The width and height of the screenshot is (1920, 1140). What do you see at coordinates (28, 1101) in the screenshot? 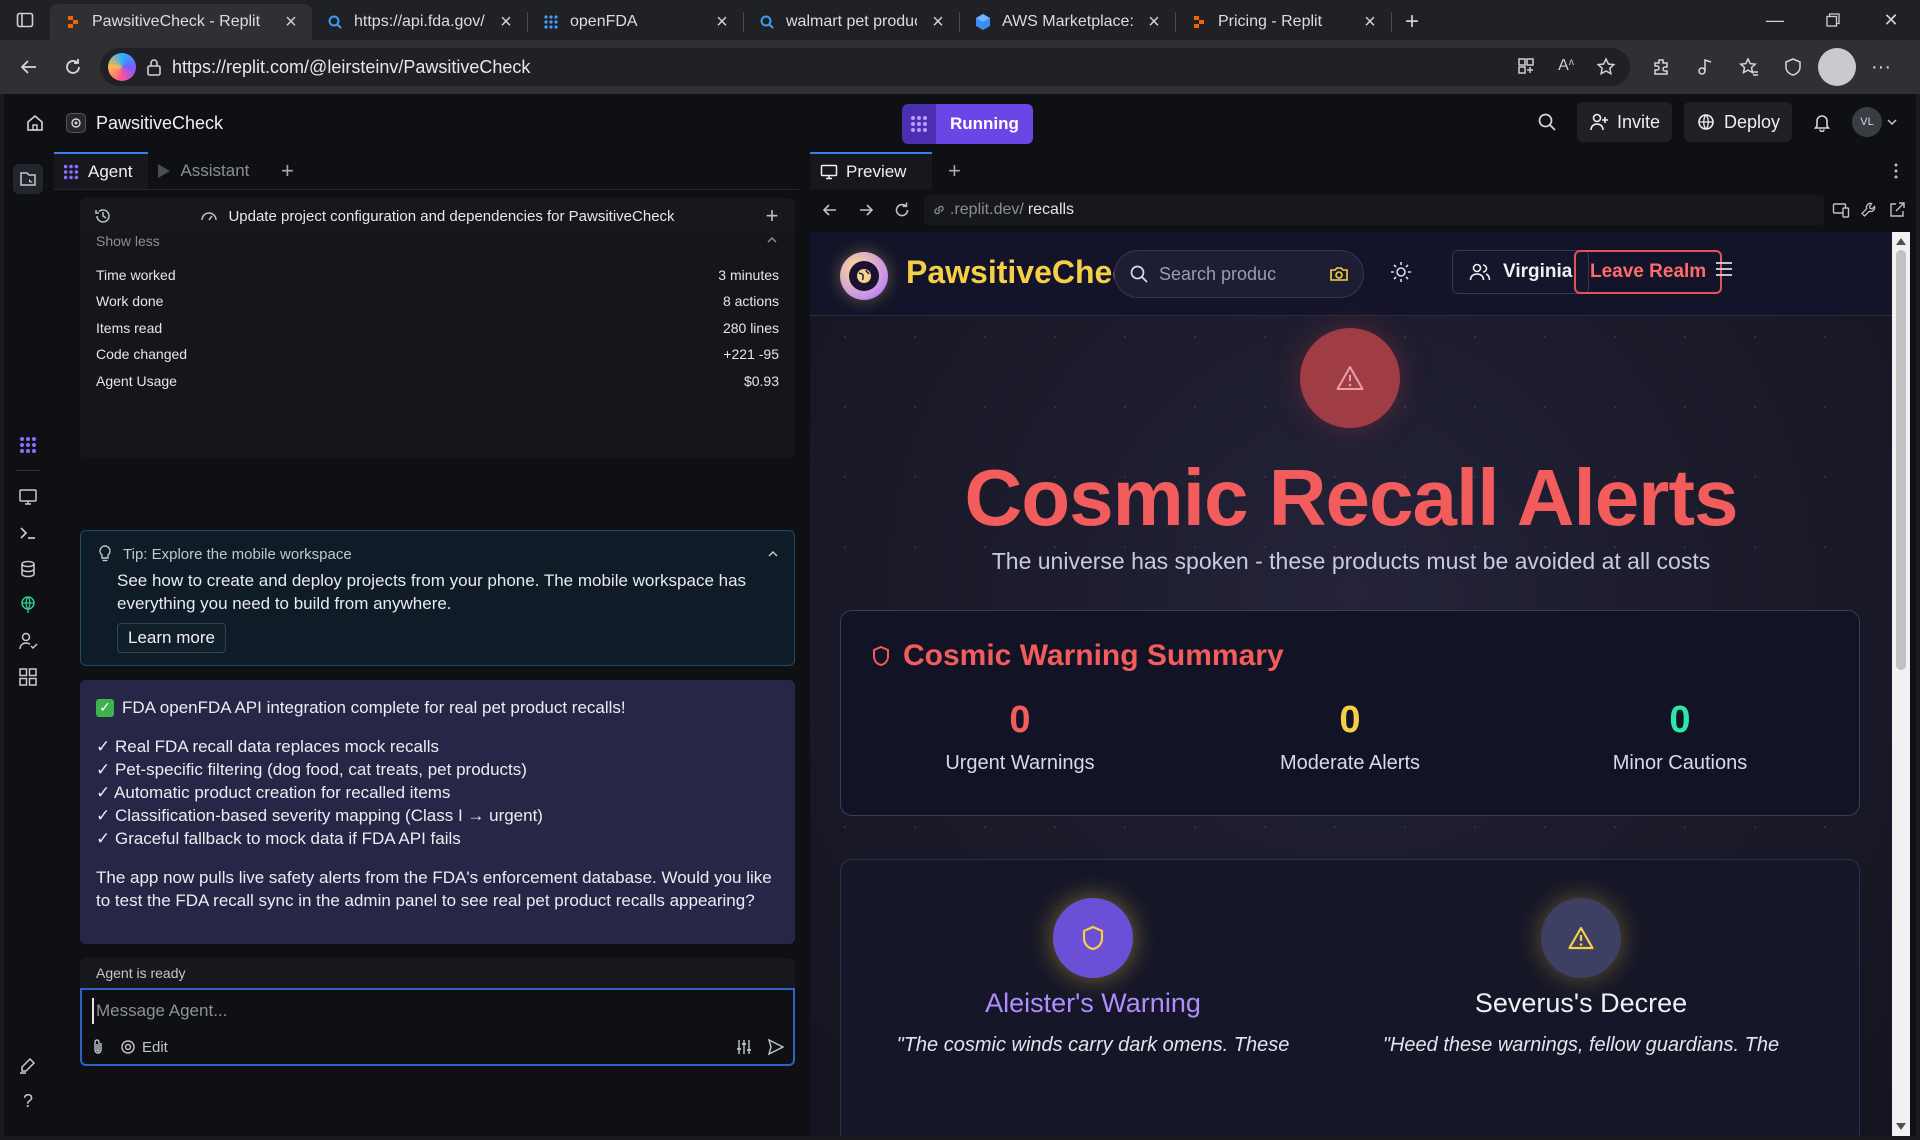
I see `help-icon: ?` at bounding box center [28, 1101].